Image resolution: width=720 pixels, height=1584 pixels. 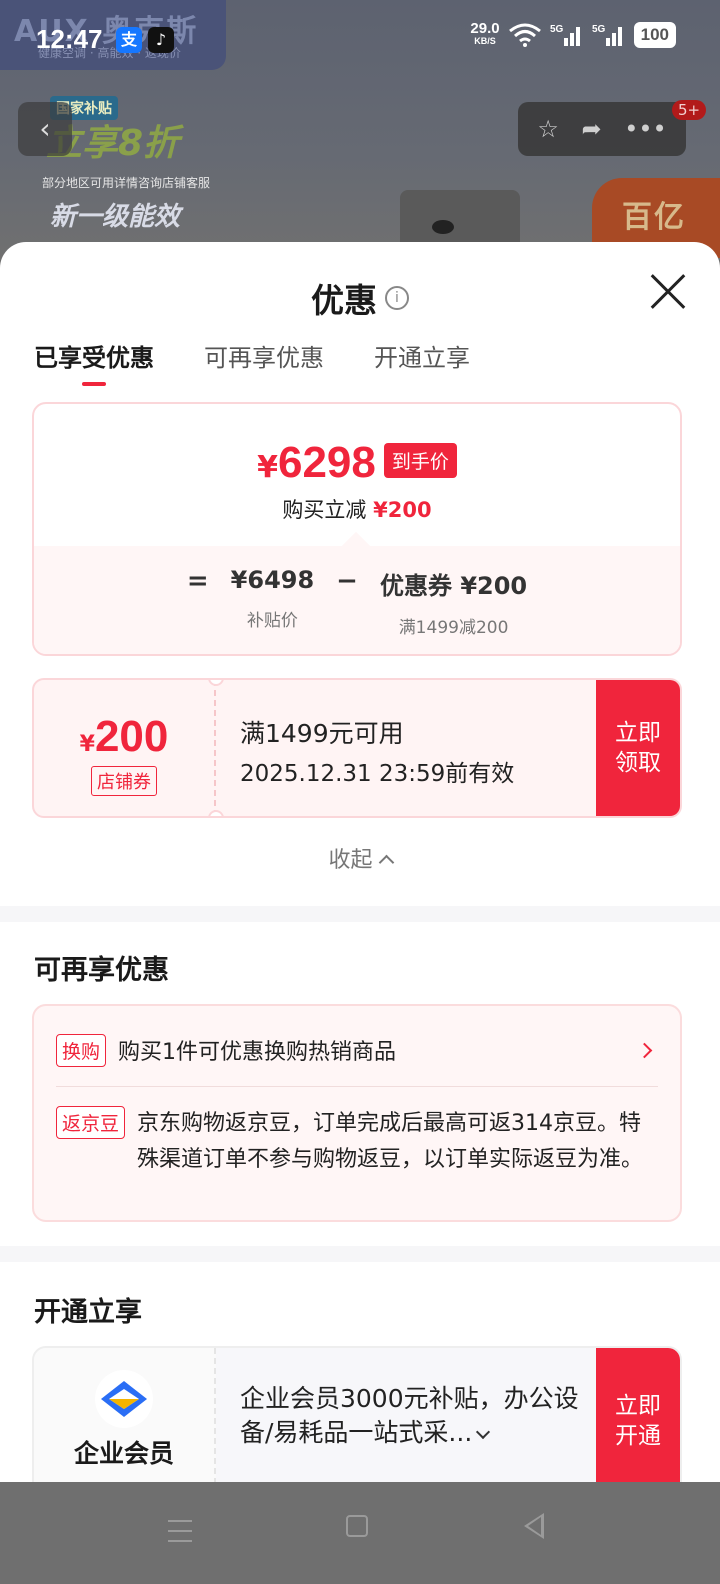 What do you see at coordinates (257, 1052) in the screenshot?
I see `trade-in-text: 购买1件可优惠换购热销商品` at bounding box center [257, 1052].